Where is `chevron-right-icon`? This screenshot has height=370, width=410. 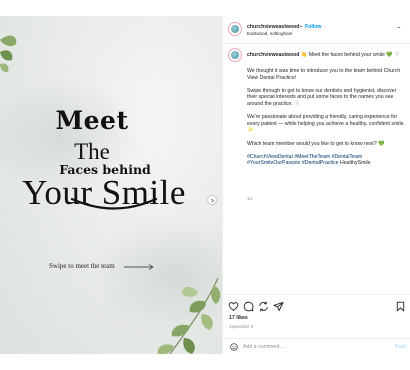 chevron-right-icon is located at coordinates (212, 200).